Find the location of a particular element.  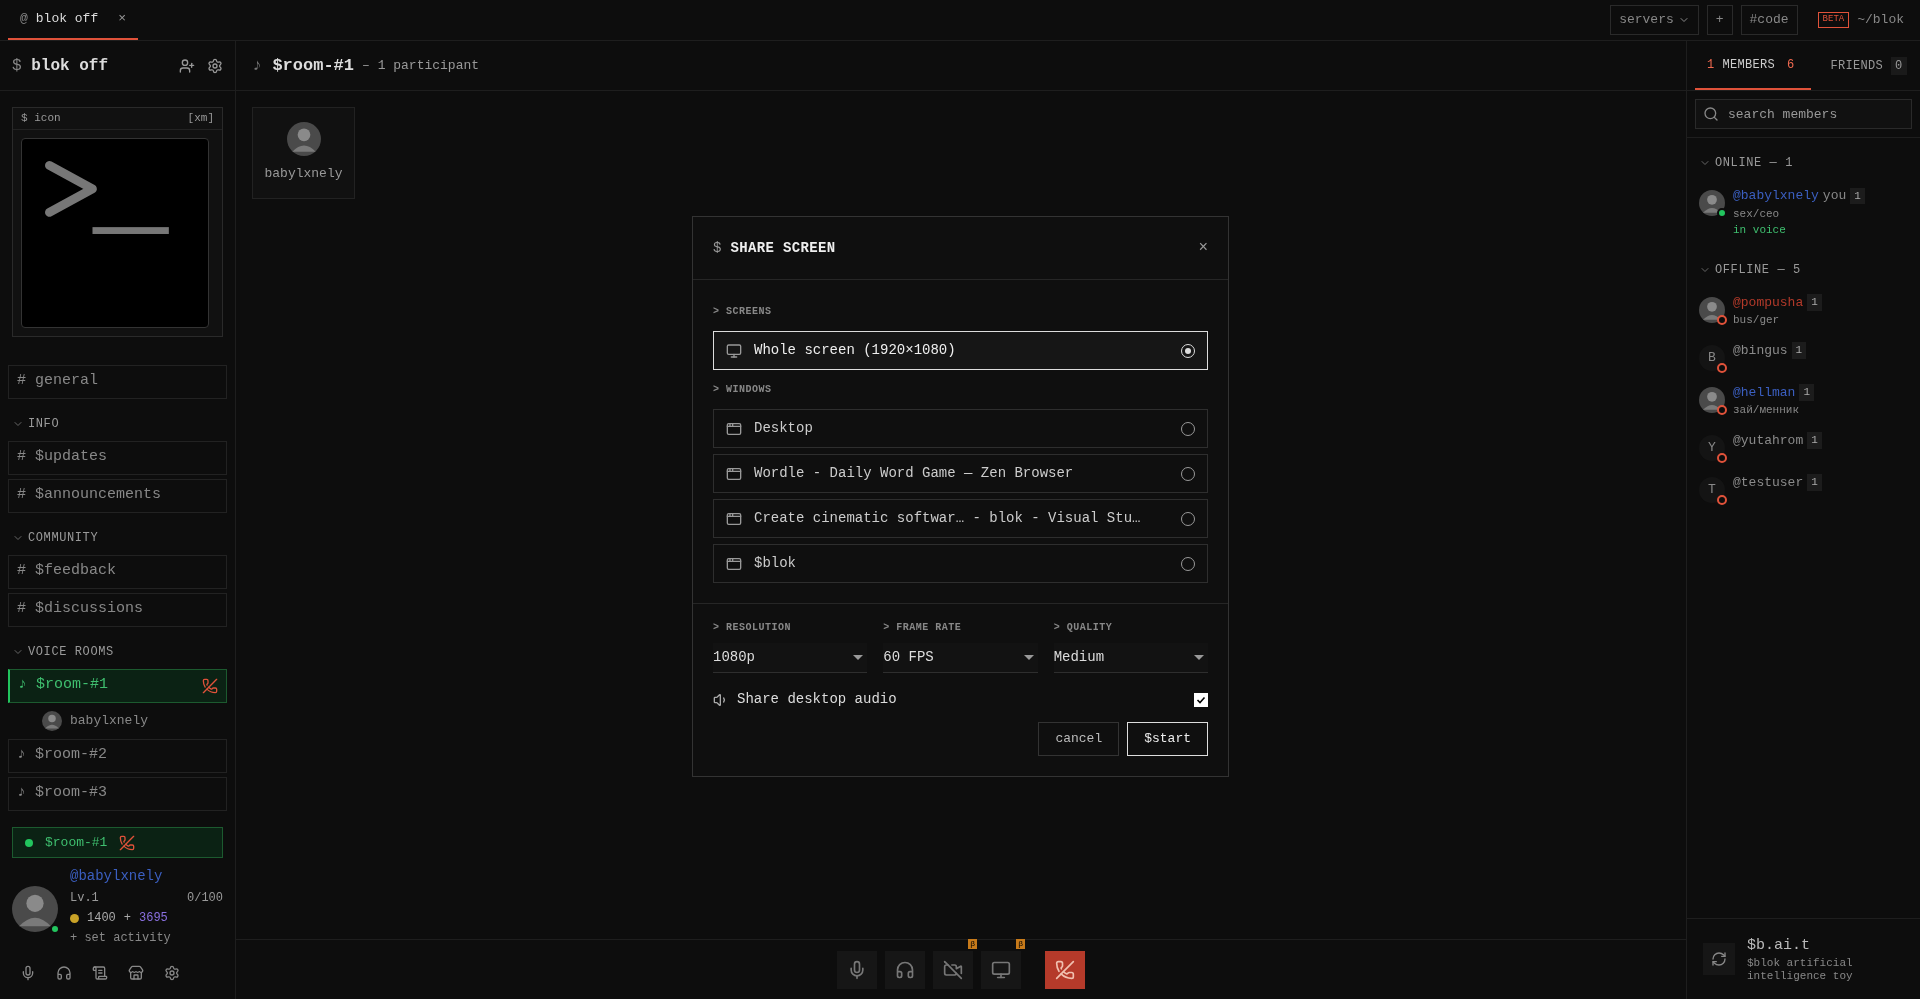

channel-item: # $announcements is located at coordinates (117, 495).